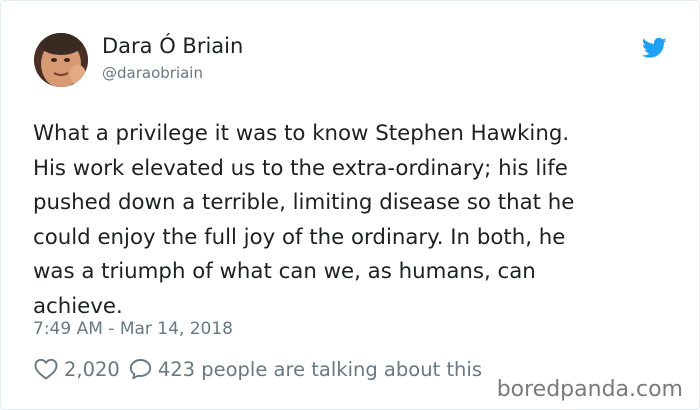 The image size is (700, 410). I want to click on conversation-count: 423 people are talking about this, so click(320, 369).